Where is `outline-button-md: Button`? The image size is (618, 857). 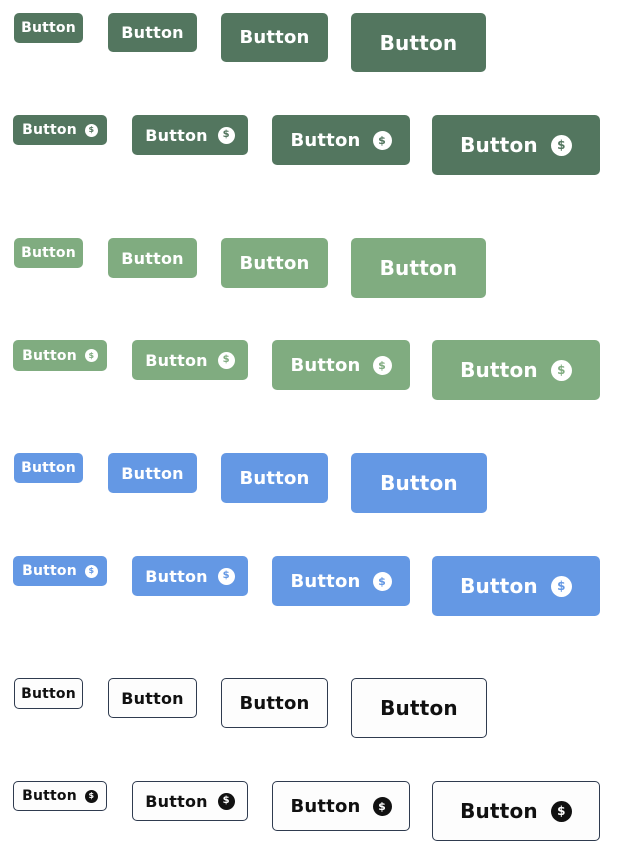
outline-button-md: Button is located at coordinates (274, 703).